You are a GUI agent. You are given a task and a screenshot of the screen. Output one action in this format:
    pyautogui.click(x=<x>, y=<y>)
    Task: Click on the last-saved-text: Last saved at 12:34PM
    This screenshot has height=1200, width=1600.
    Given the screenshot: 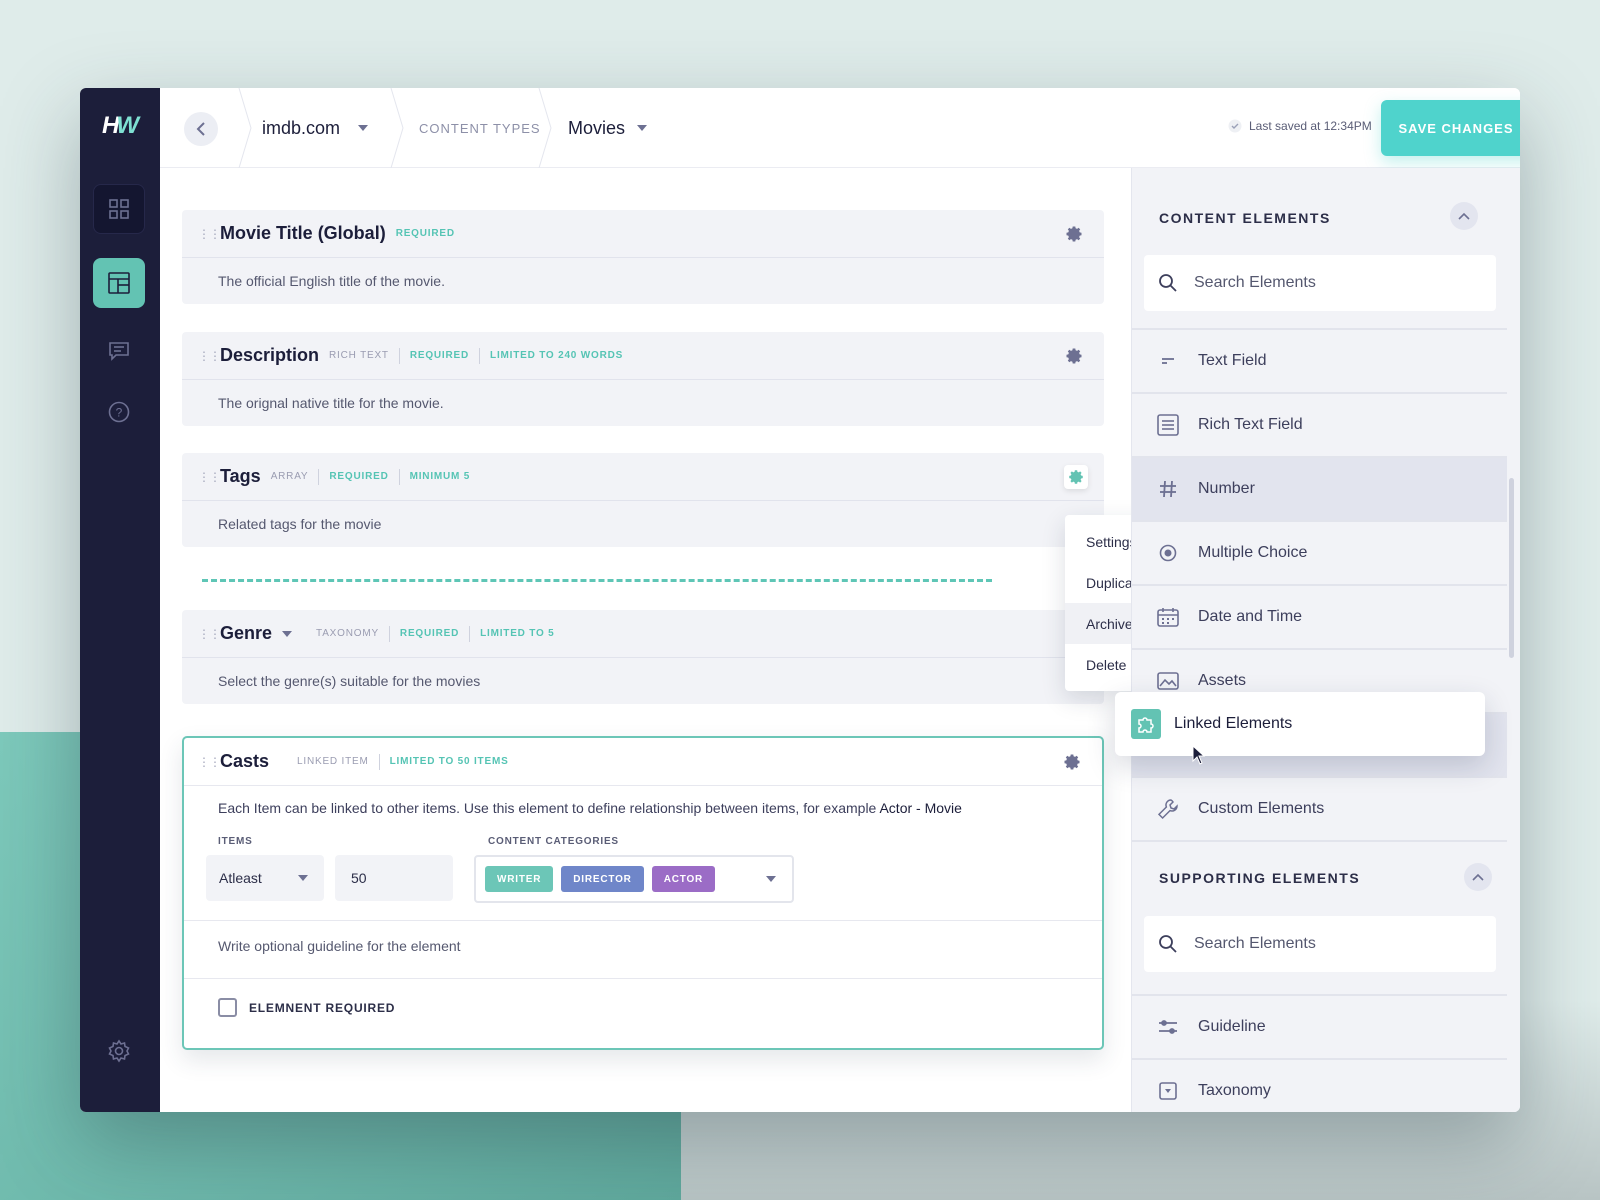 What is the action you would take?
    pyautogui.click(x=1310, y=126)
    